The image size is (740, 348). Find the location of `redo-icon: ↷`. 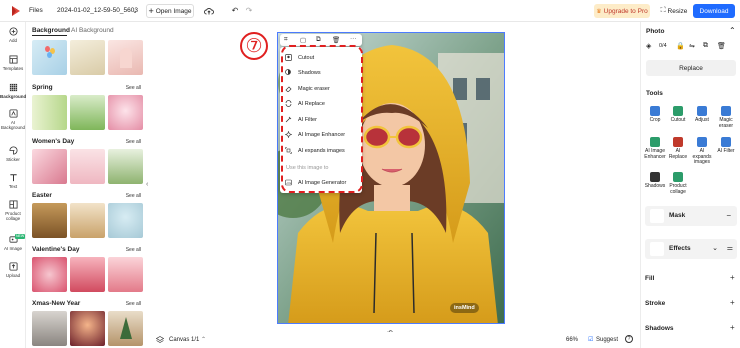

redo-icon: ↷ is located at coordinates (249, 10).